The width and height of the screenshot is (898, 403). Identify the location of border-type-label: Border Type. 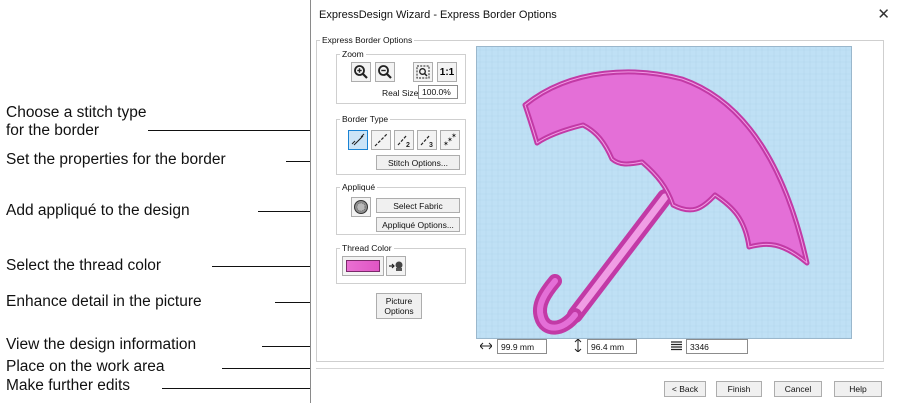
(365, 119).